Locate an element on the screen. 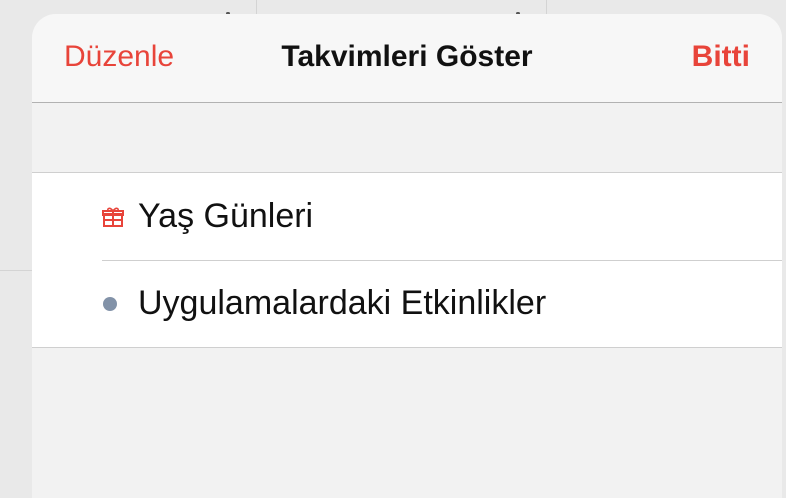 Image resolution: width=786 pixels, height=498 pixels. calendar-label: Uygulamalardaki Etkinlikler is located at coordinates (342, 303).